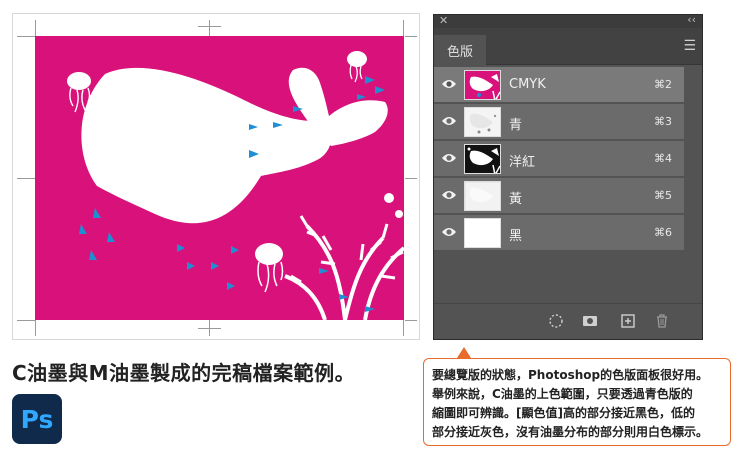 The width and height of the screenshot is (740, 459). What do you see at coordinates (663, 84) in the screenshot?
I see `channel-shortcut: ⌘2` at bounding box center [663, 84].